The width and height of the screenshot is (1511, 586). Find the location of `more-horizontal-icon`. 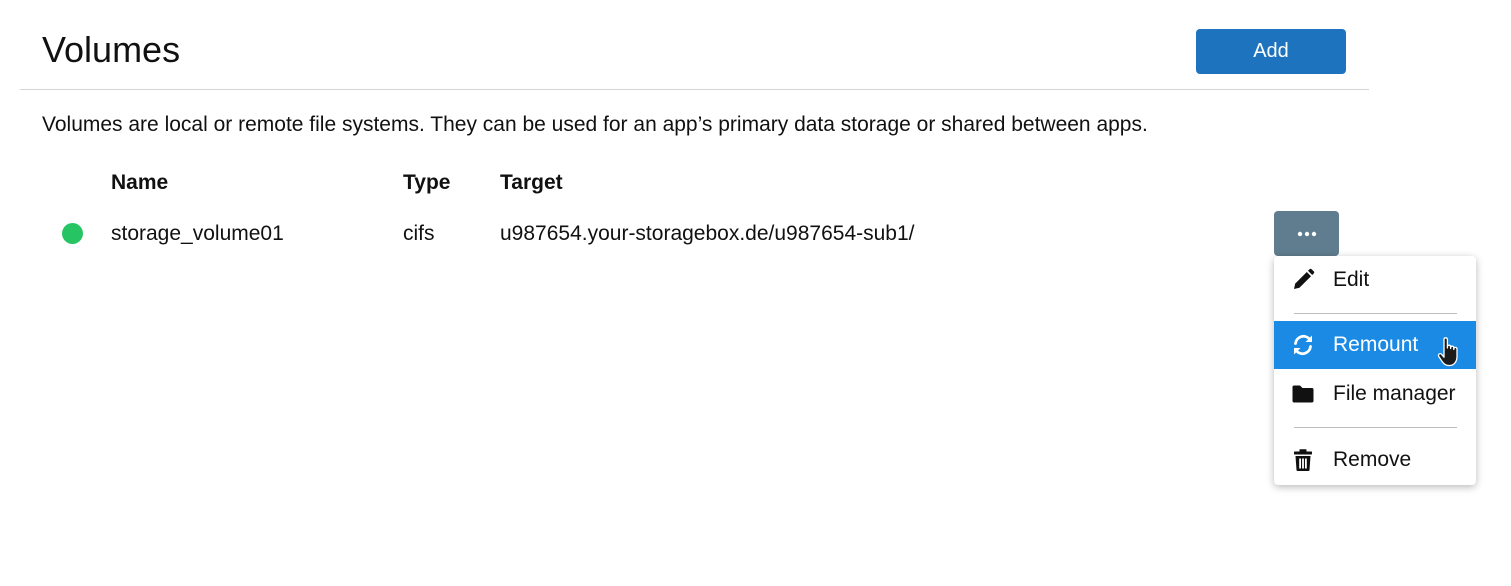

more-horizontal-icon is located at coordinates (1306, 233).